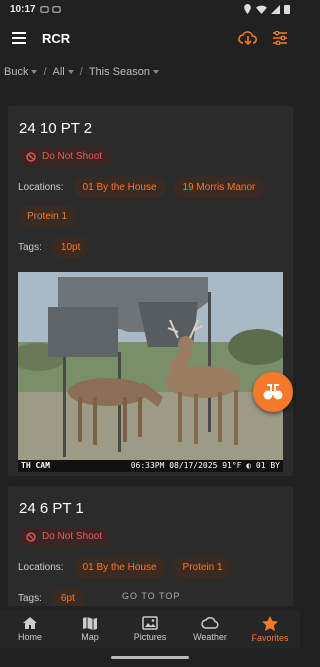  What do you see at coordinates (150, 657) in the screenshot?
I see `gesture-bar` at bounding box center [150, 657].